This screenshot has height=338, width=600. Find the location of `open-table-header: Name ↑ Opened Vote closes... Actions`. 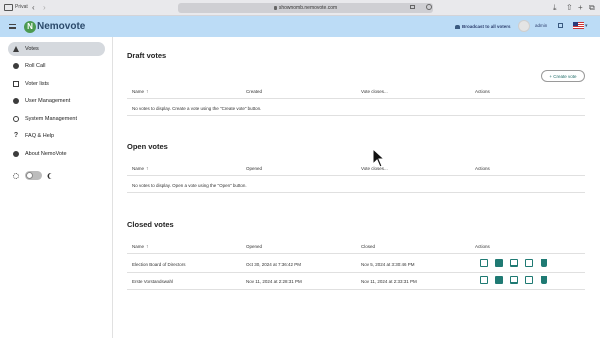

open-table-header: Name ↑ Opened Vote closes... Actions is located at coordinates (356, 169).